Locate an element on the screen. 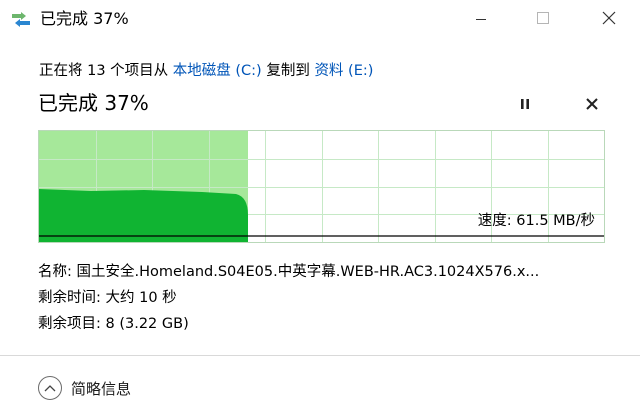  pause-button is located at coordinates (525, 105).